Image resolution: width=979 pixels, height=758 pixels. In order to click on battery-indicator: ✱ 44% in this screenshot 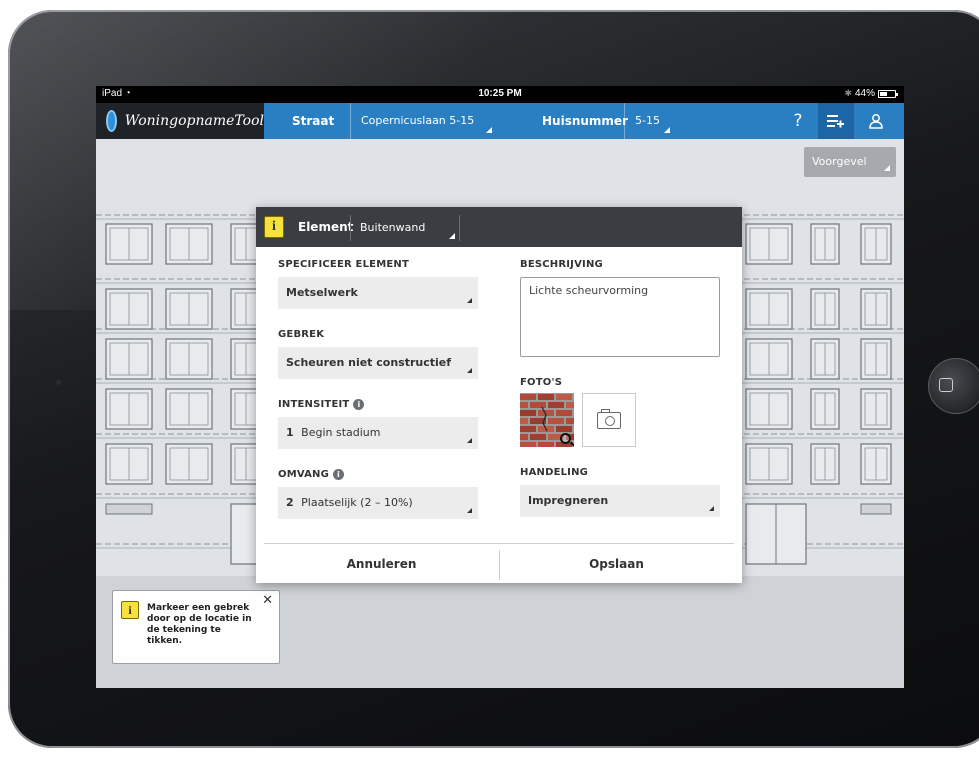, I will do `click(871, 93)`.